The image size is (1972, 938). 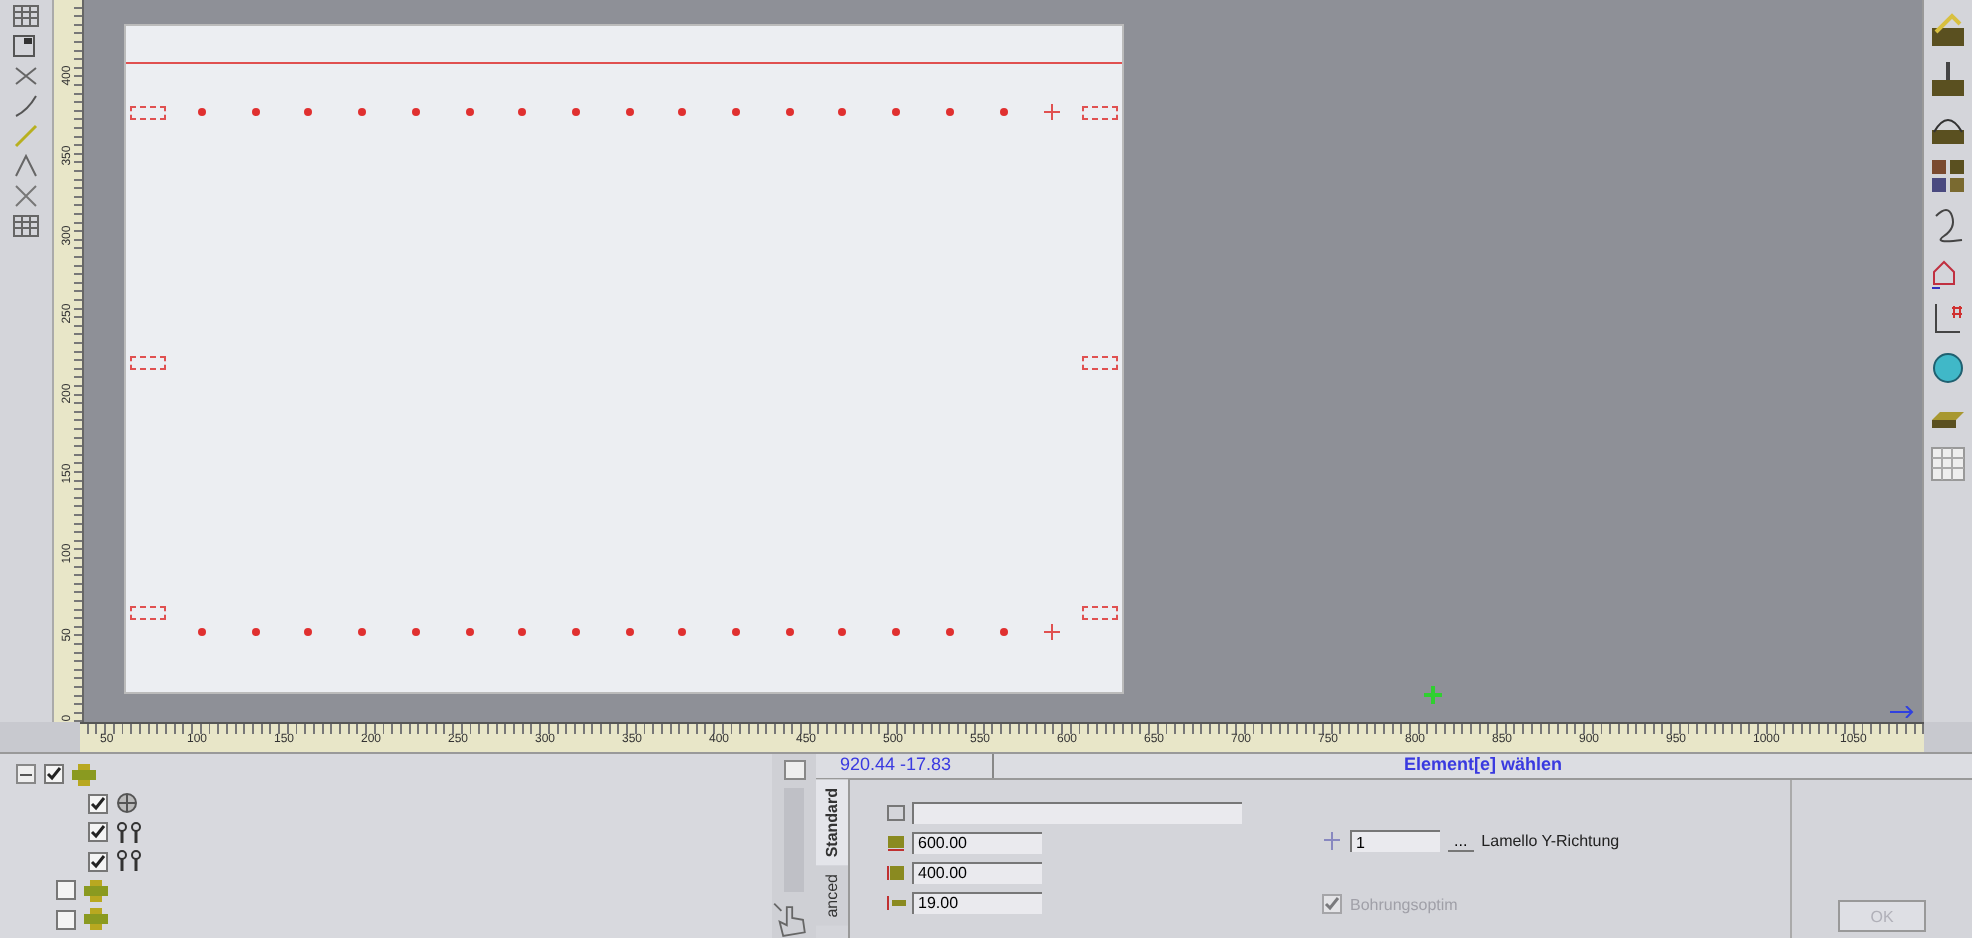 What do you see at coordinates (26, 196) in the screenshot?
I see `x-tool-icon` at bounding box center [26, 196].